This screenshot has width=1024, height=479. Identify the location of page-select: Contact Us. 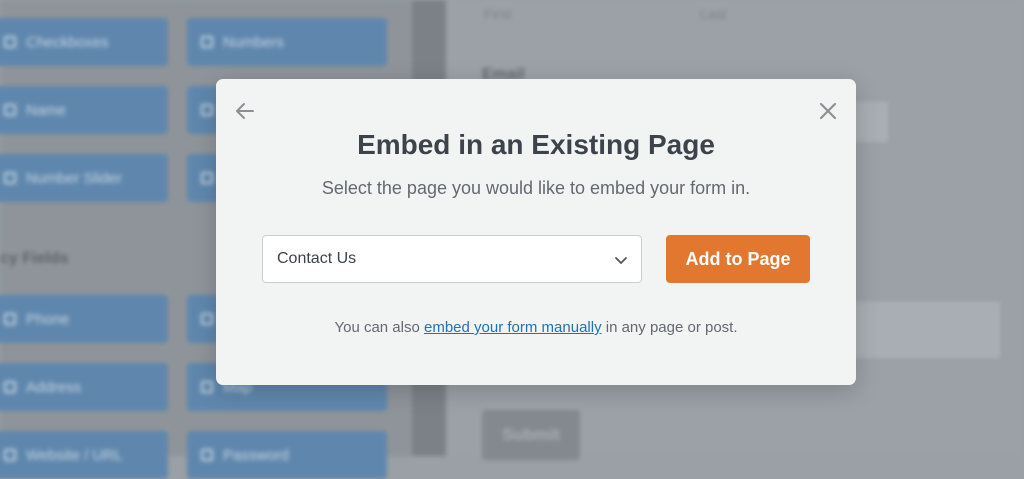
(452, 259).